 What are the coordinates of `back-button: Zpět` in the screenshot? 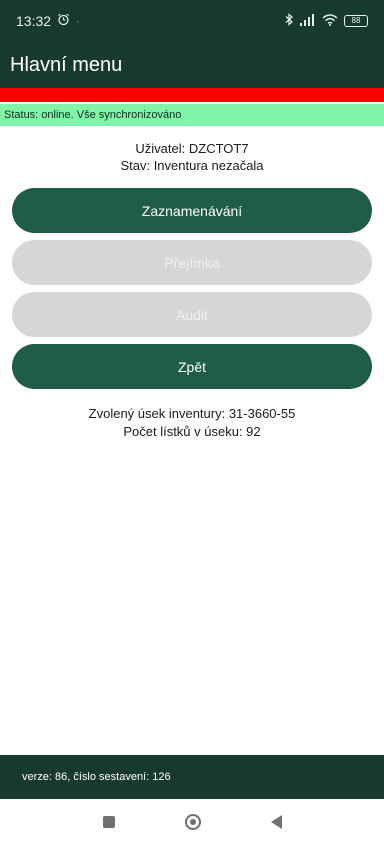 It's located at (192, 366).